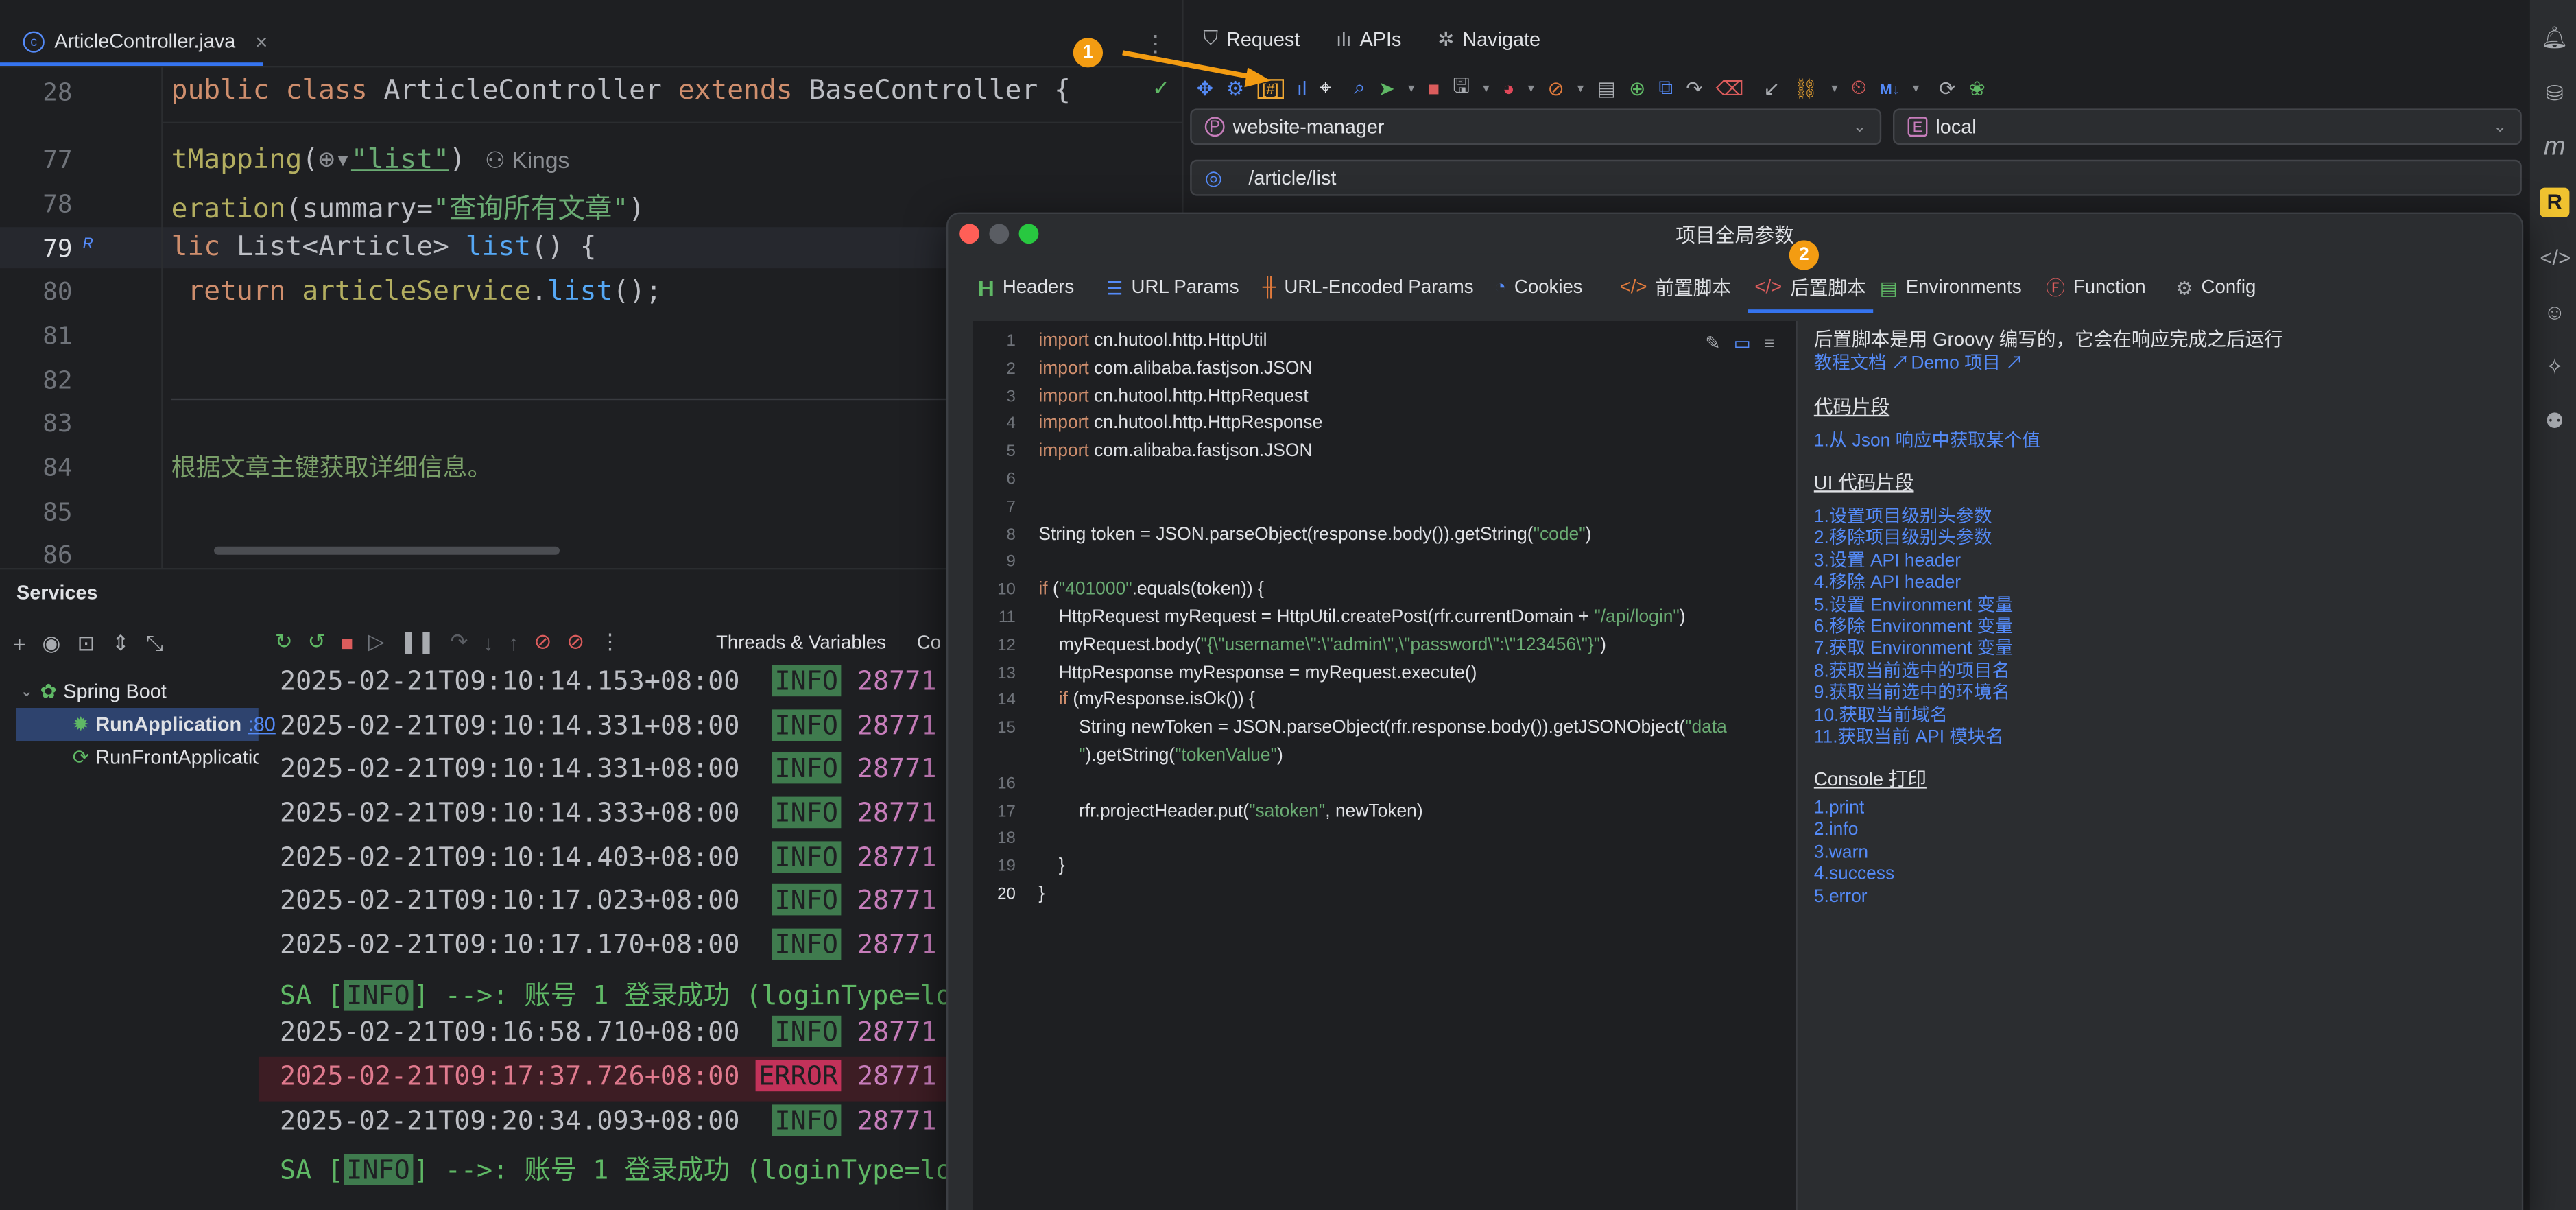  What do you see at coordinates (154, 643) in the screenshot?
I see `collapse-icon: ⤡` at bounding box center [154, 643].